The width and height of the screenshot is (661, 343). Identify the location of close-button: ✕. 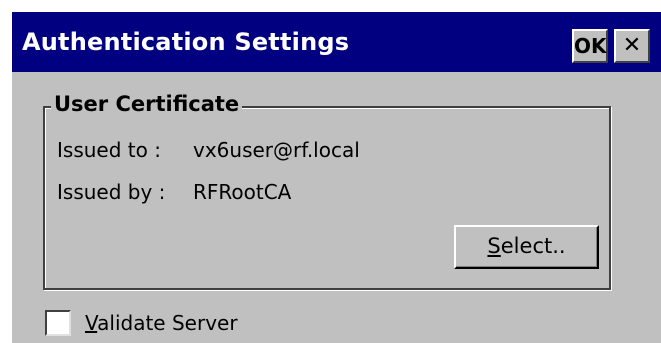
(632, 46).